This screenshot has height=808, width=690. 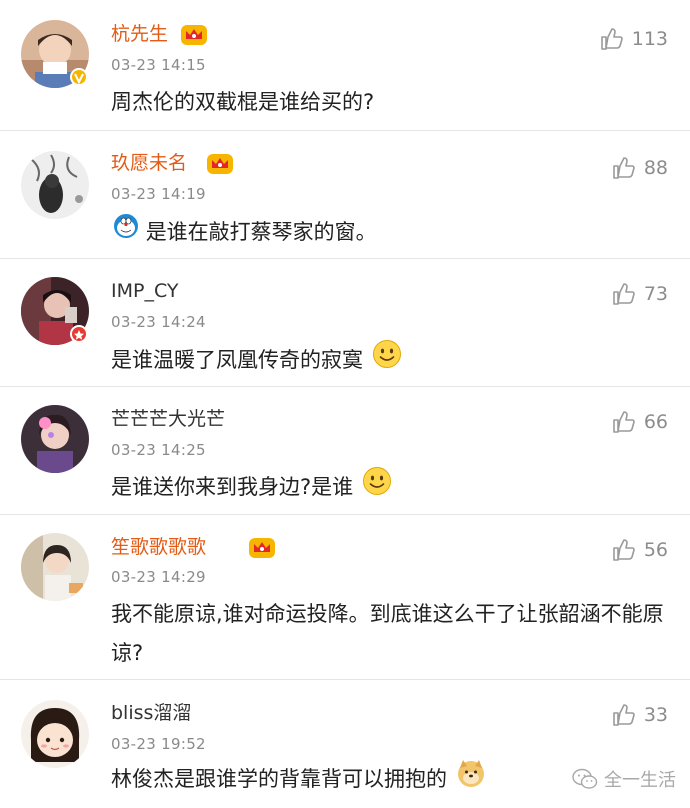 What do you see at coordinates (158, 577) in the screenshot?
I see `comment-timestamp: 03-23 14:29` at bounding box center [158, 577].